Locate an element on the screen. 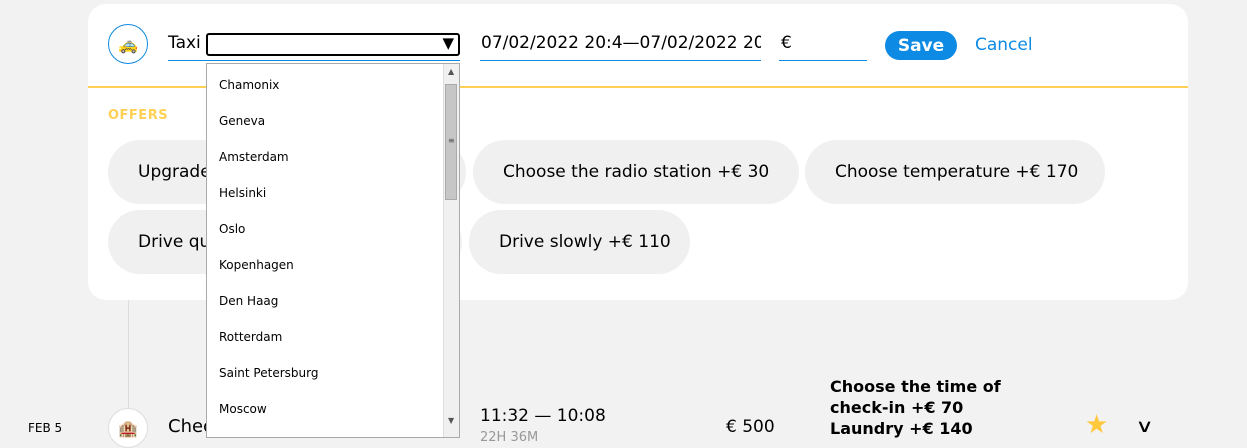 Image resolution: width=1247 pixels, height=448 pixels. save-button: Save is located at coordinates (921, 45).